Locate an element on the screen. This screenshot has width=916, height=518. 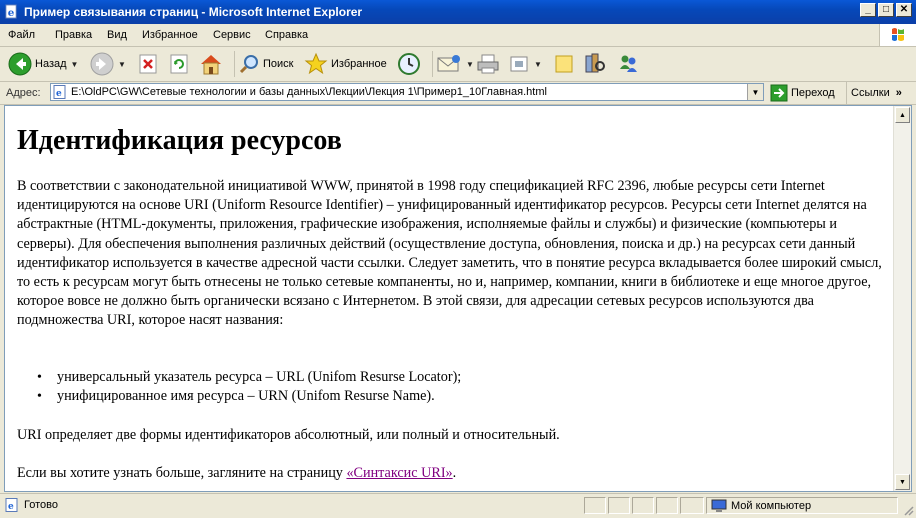
history-icon is located at coordinates (409, 64).